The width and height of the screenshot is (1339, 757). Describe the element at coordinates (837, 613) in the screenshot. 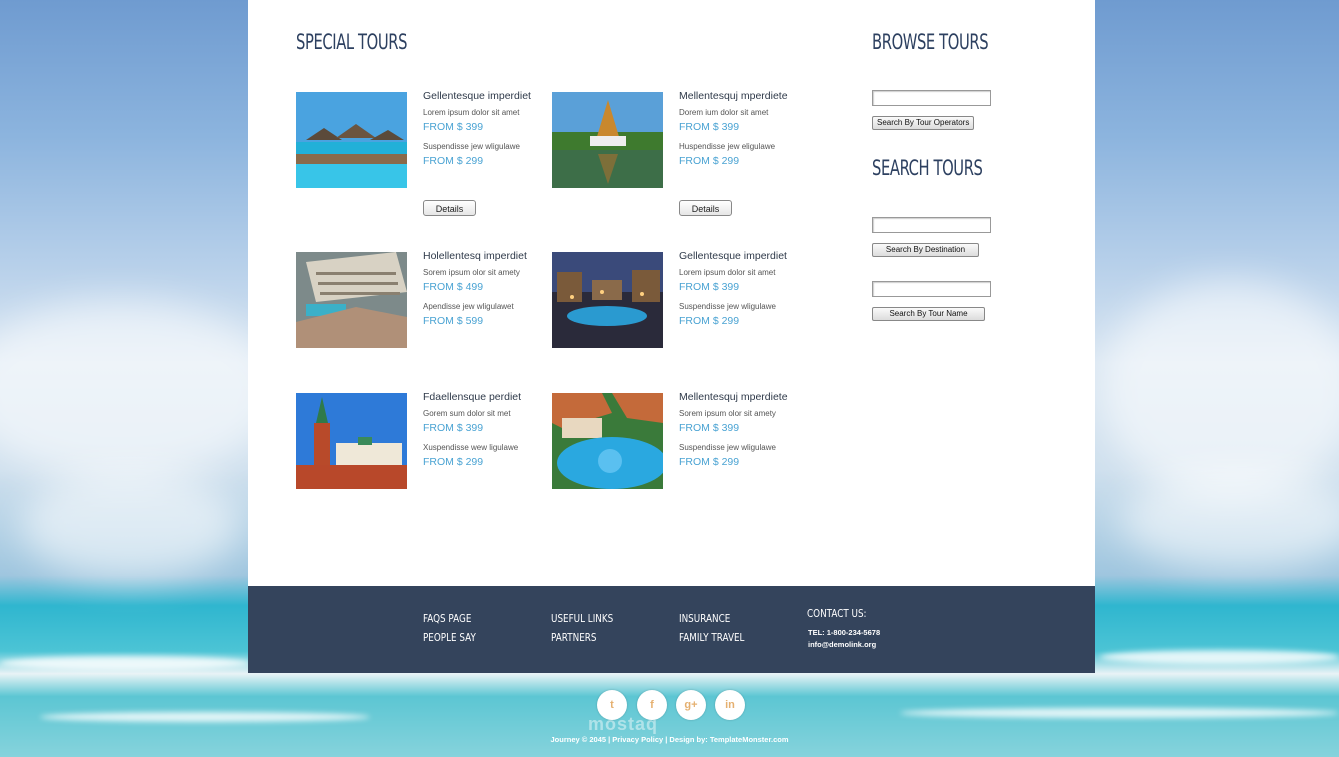

I see `contact-heading: CONTACT US:` at that location.